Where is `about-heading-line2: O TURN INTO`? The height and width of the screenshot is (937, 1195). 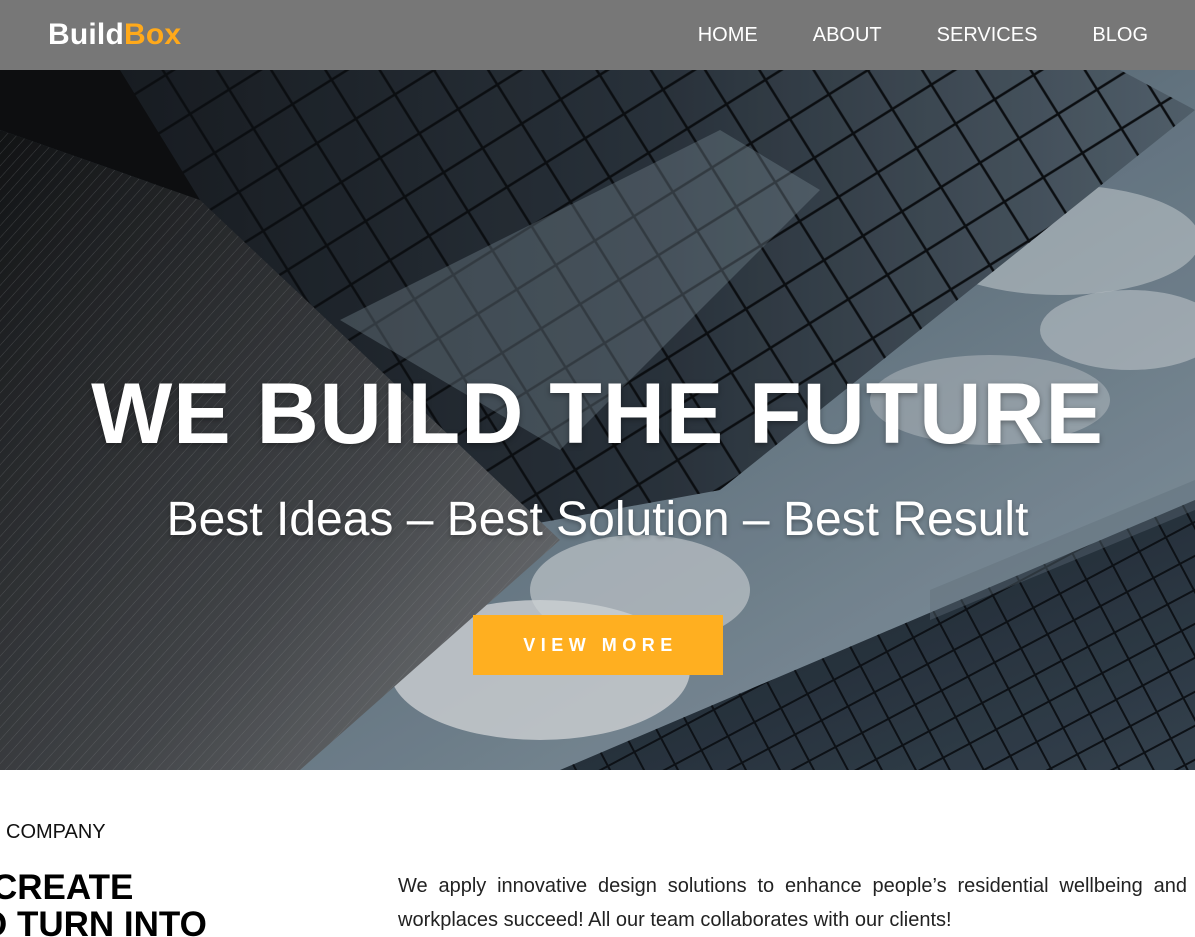
about-heading-line2: O TURN INTO is located at coordinates (103, 921).